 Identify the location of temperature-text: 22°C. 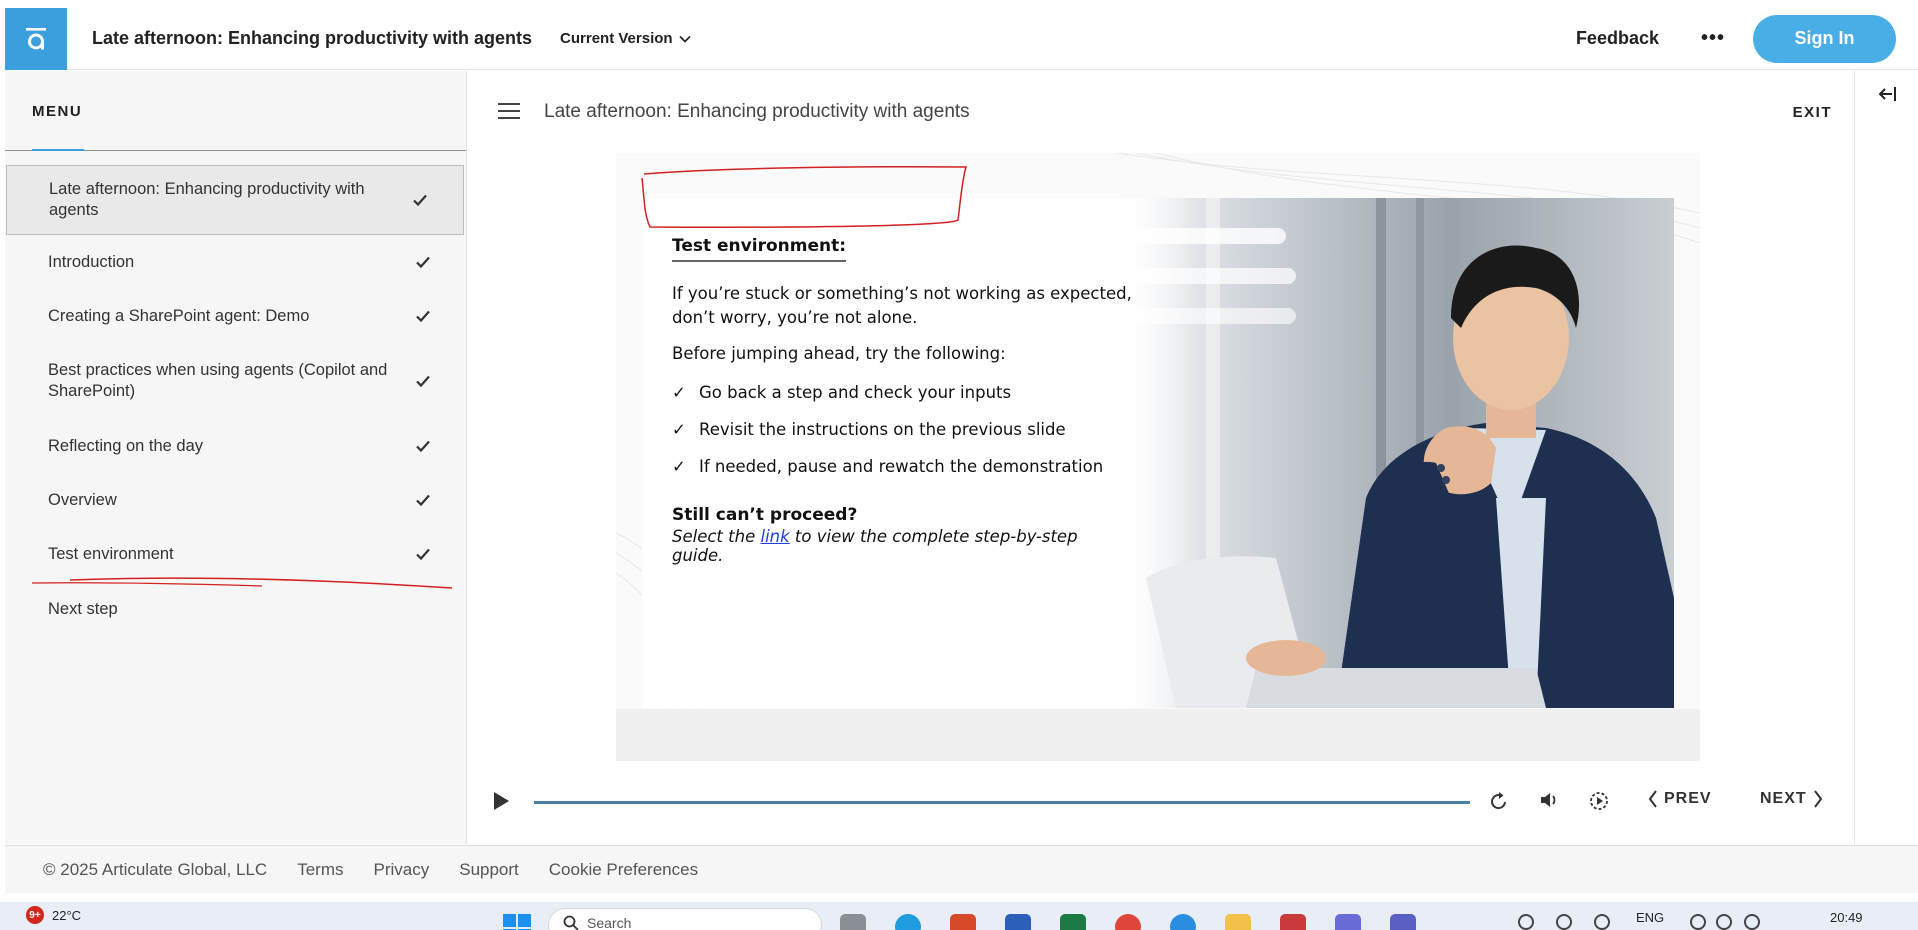
(67, 915).